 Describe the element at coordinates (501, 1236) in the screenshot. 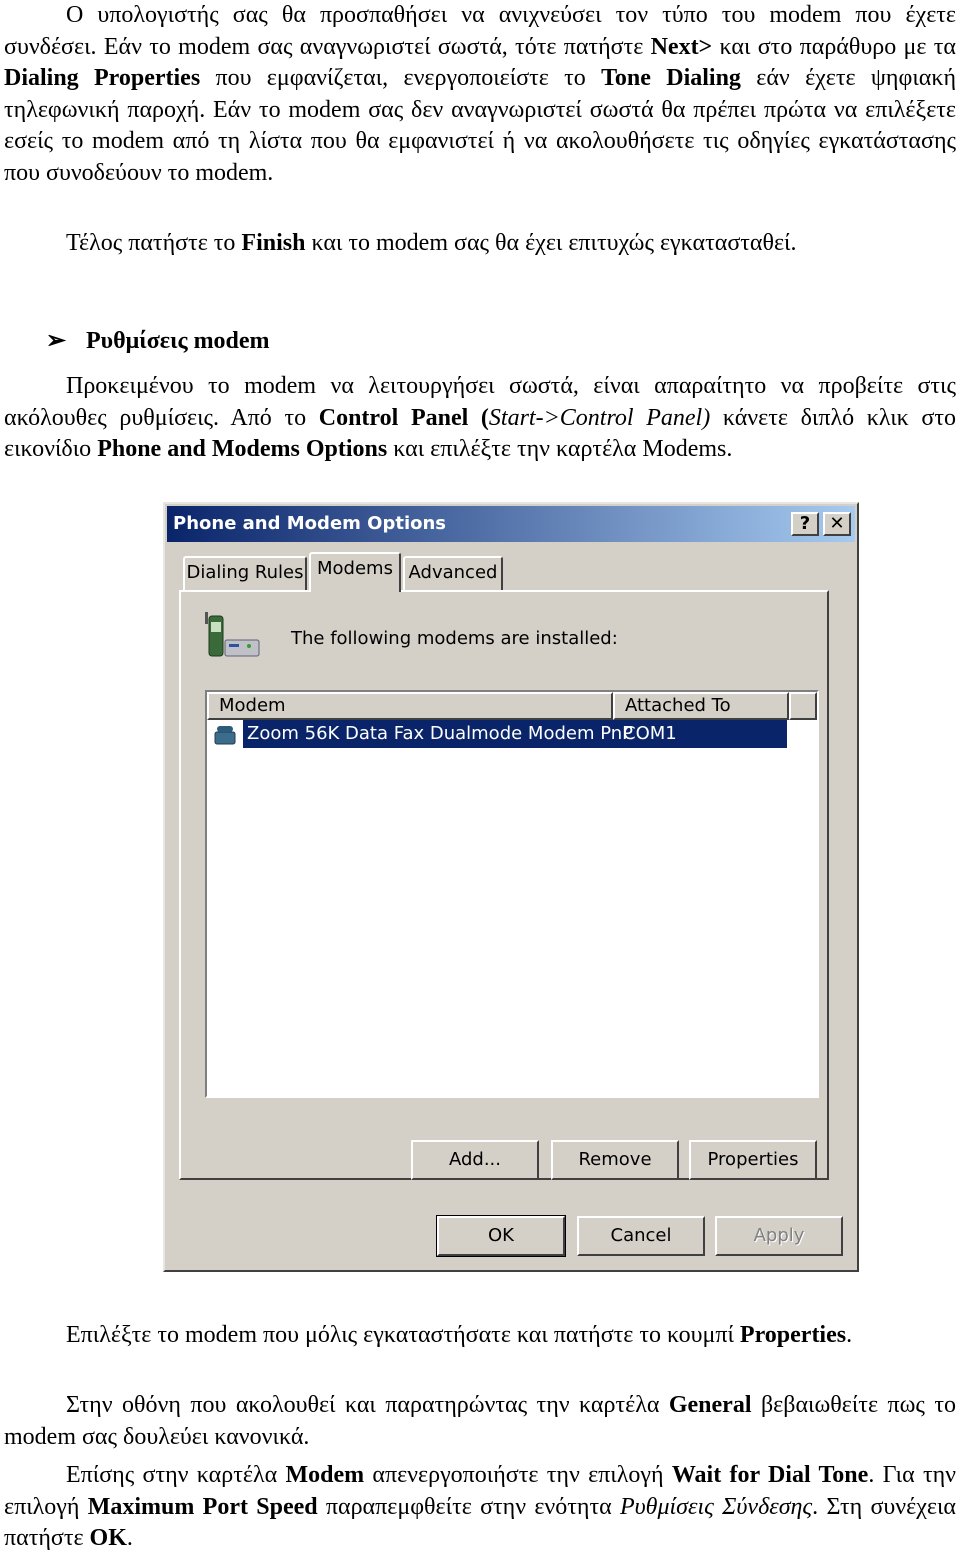

I see `ok-button: OK` at that location.